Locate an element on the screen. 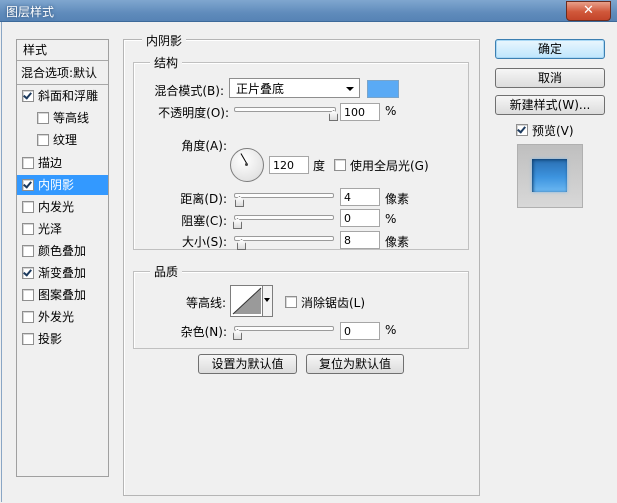  sidebar-item-inner-glow: 内发光 is located at coordinates (62, 207).